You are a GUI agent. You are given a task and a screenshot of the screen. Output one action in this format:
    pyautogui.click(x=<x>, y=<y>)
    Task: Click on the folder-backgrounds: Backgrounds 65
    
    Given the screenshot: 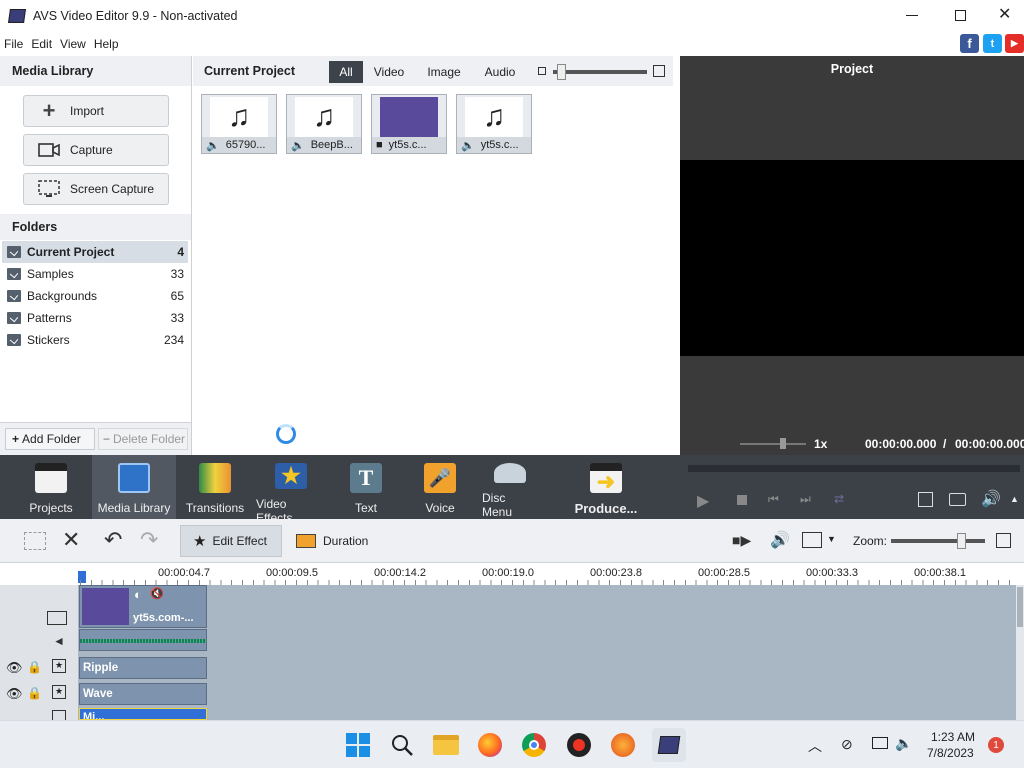 What is the action you would take?
    pyautogui.click(x=95, y=296)
    